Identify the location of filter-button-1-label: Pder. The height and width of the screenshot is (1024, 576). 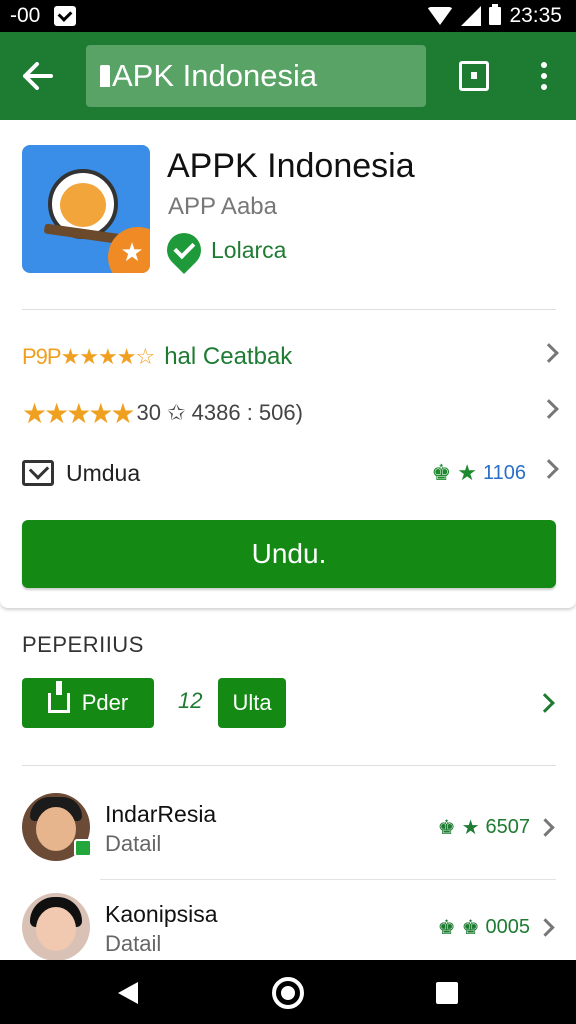
(105, 702).